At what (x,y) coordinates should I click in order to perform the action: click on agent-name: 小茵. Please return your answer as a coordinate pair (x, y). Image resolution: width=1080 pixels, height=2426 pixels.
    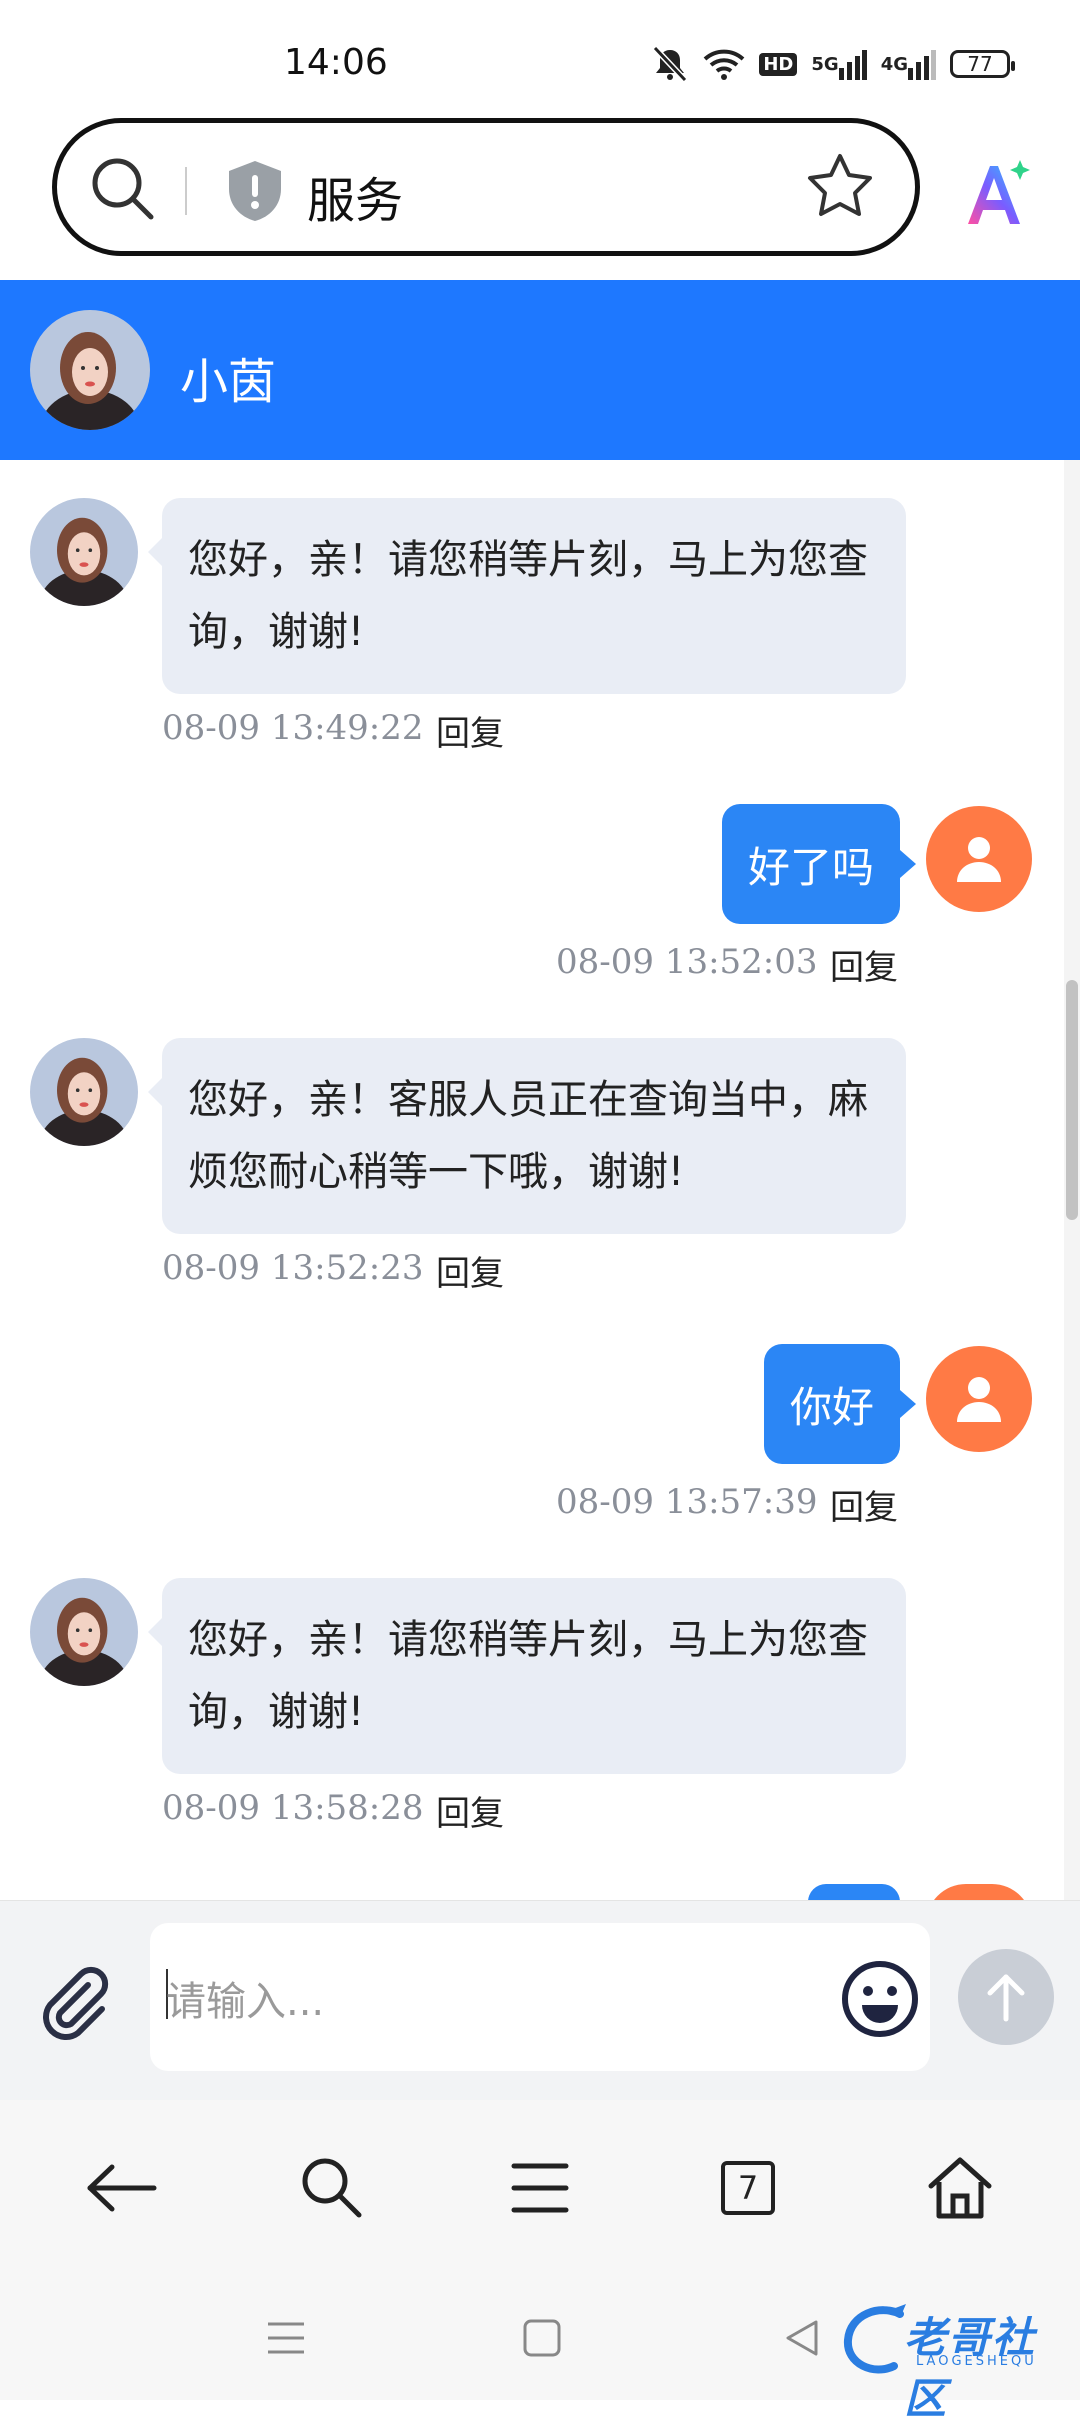
    Looking at the image, I should click on (228, 382).